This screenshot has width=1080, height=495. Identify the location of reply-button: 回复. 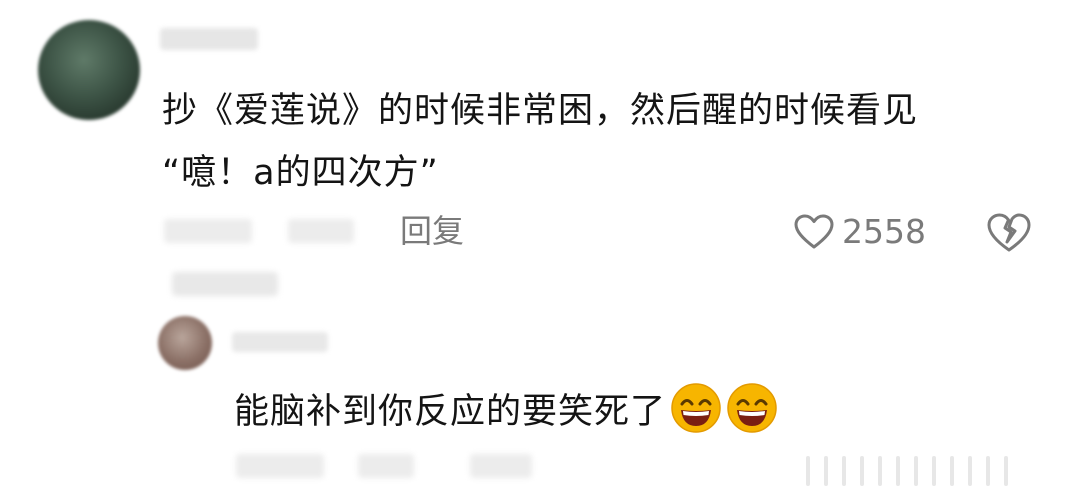
(432, 231).